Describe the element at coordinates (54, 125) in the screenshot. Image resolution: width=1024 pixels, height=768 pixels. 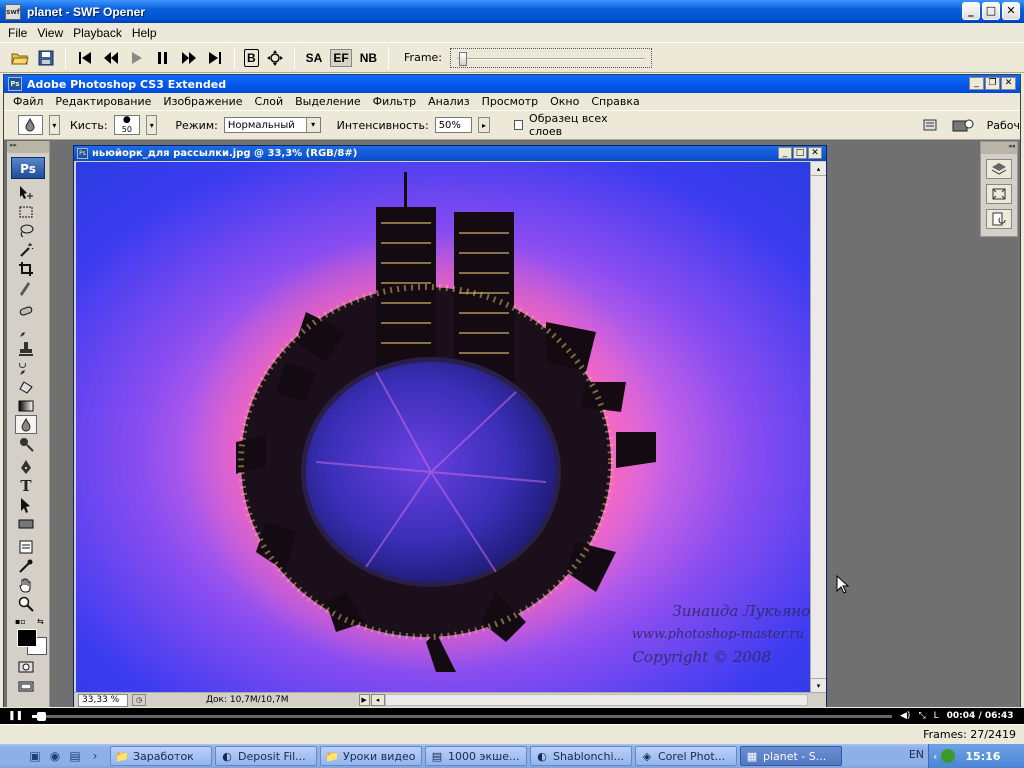
I see `tool-preset-dropdown: ▾` at that location.